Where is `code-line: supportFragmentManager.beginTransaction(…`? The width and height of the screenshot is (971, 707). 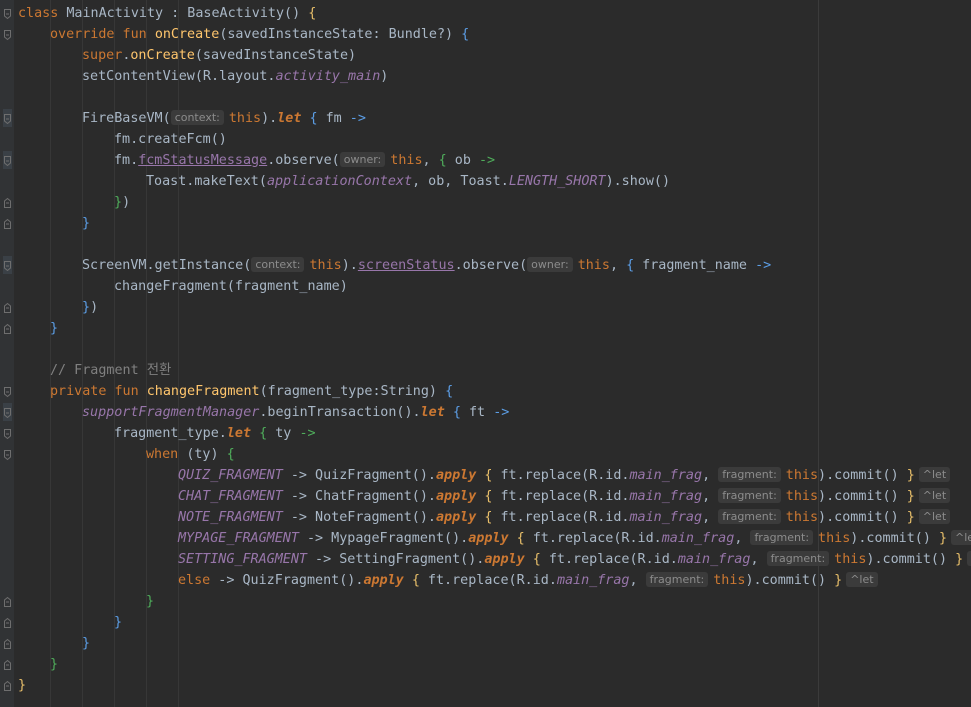 code-line: supportFragmentManager.beginTransaction(… is located at coordinates (263, 412).